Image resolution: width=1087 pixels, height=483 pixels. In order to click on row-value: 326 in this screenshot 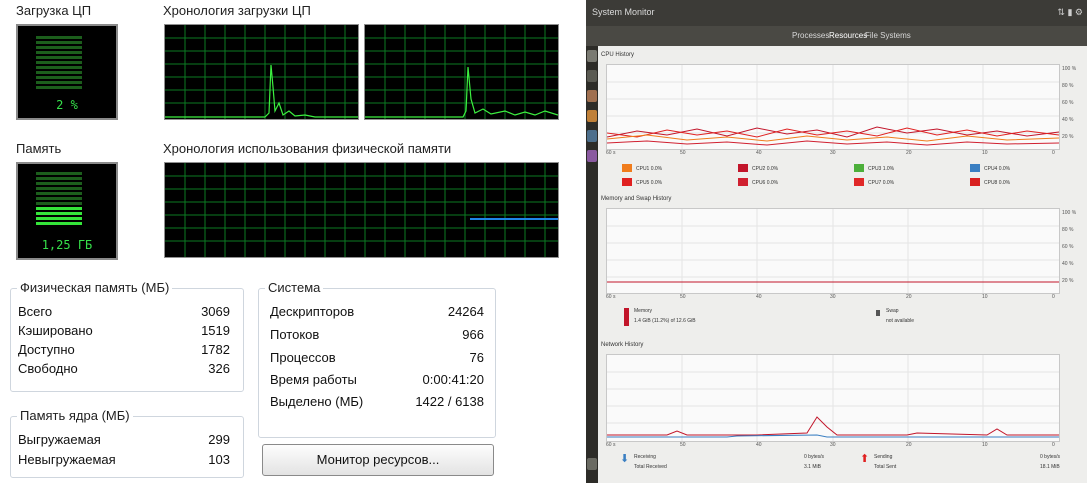, I will do `click(219, 368)`.